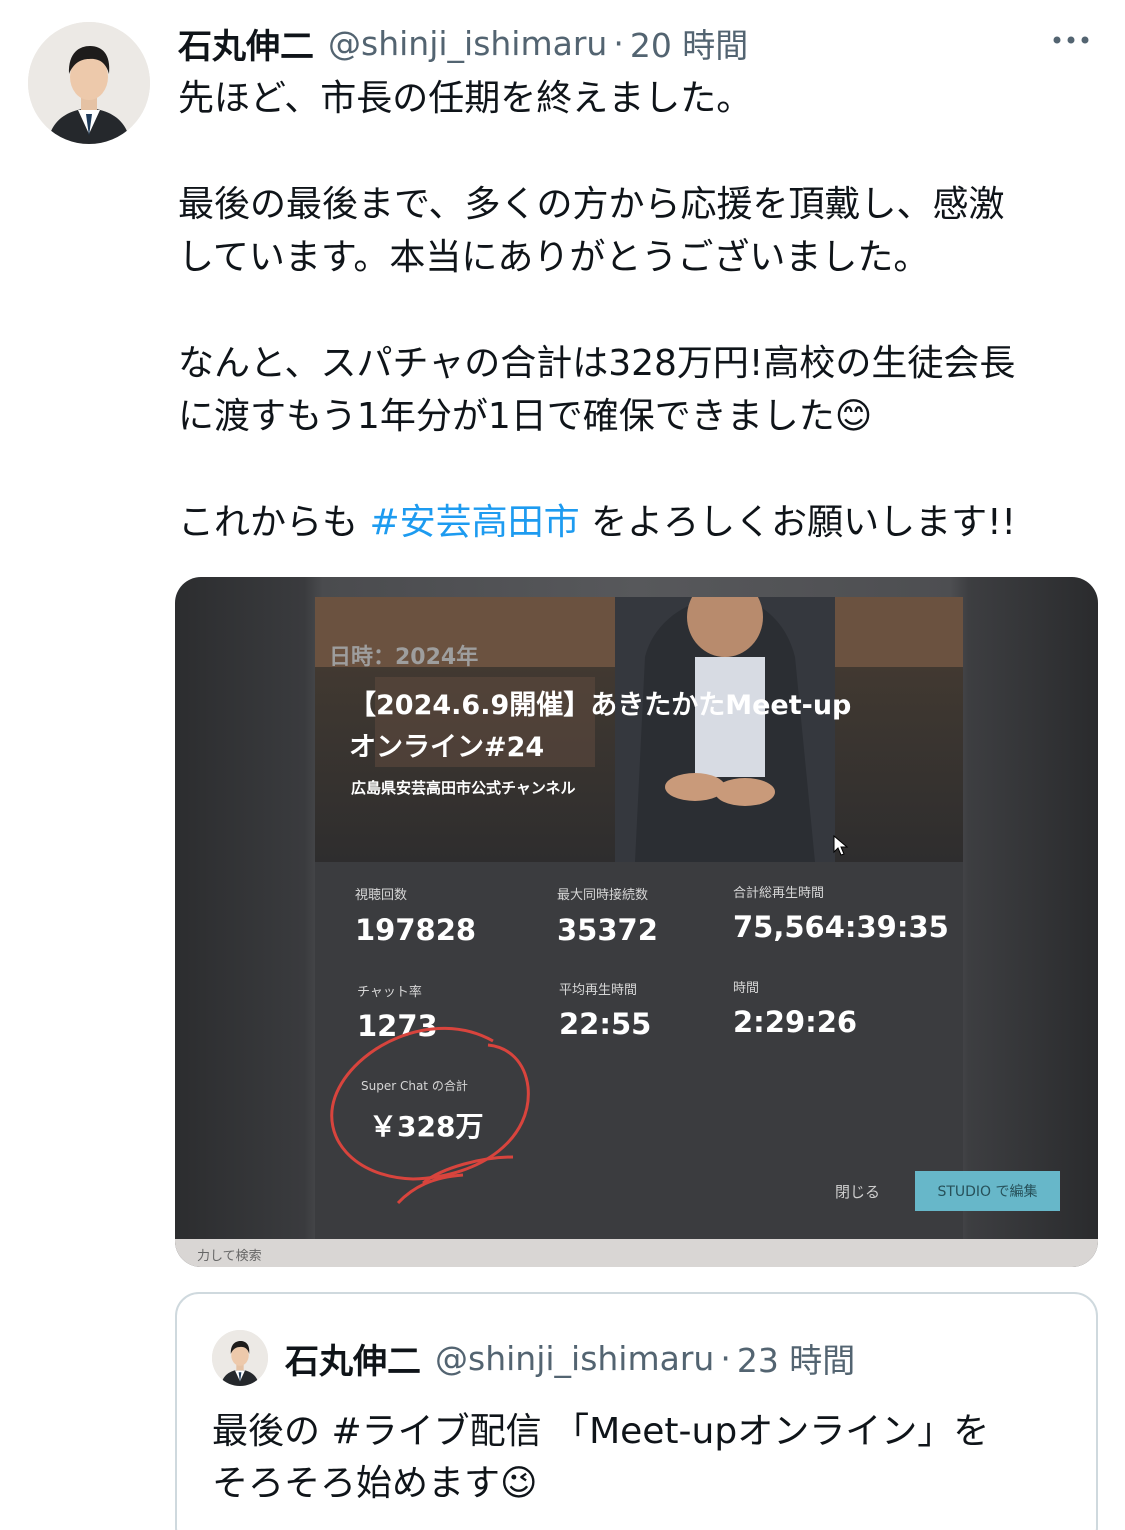  What do you see at coordinates (430, 1115) in the screenshot?
I see `red-circle-annotation` at bounding box center [430, 1115].